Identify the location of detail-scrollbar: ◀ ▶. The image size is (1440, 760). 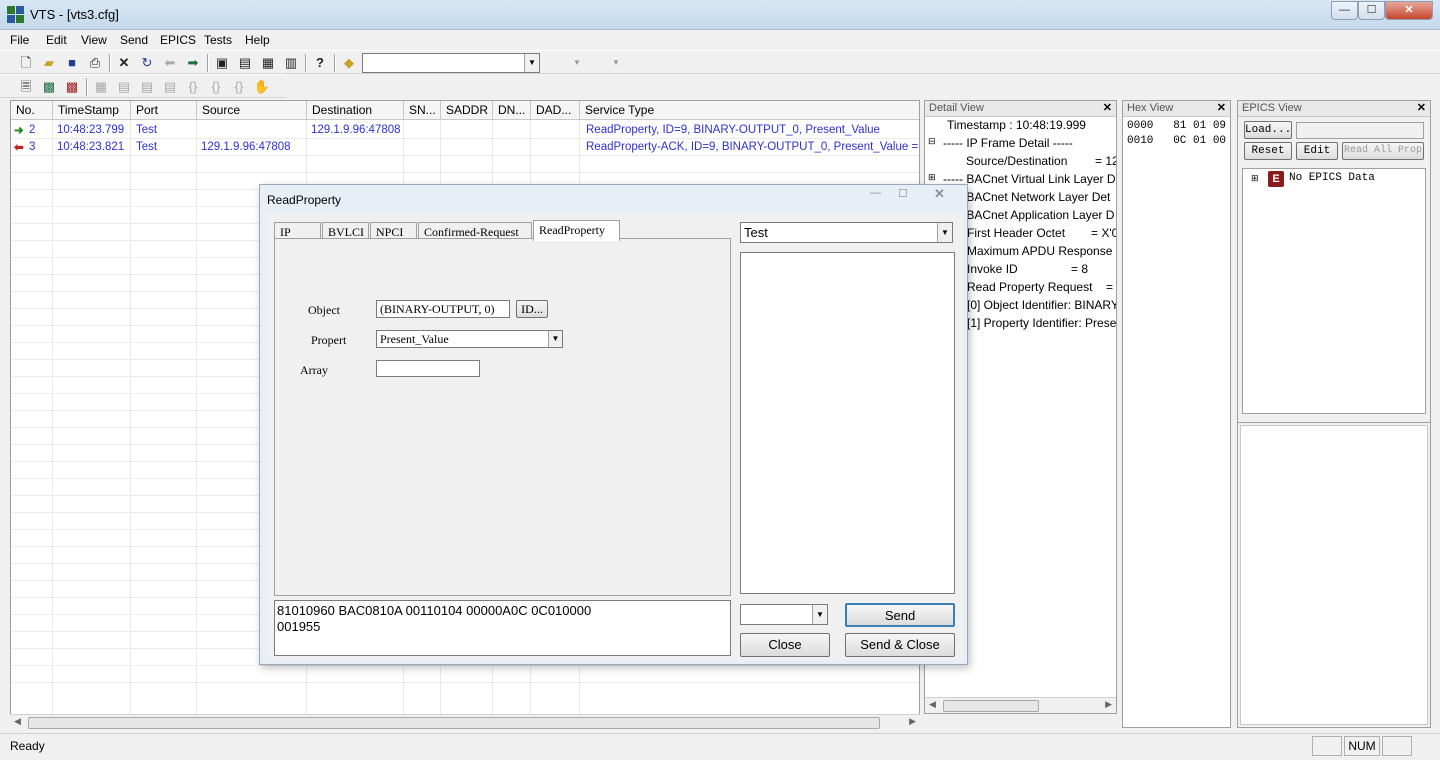
(1020, 705).